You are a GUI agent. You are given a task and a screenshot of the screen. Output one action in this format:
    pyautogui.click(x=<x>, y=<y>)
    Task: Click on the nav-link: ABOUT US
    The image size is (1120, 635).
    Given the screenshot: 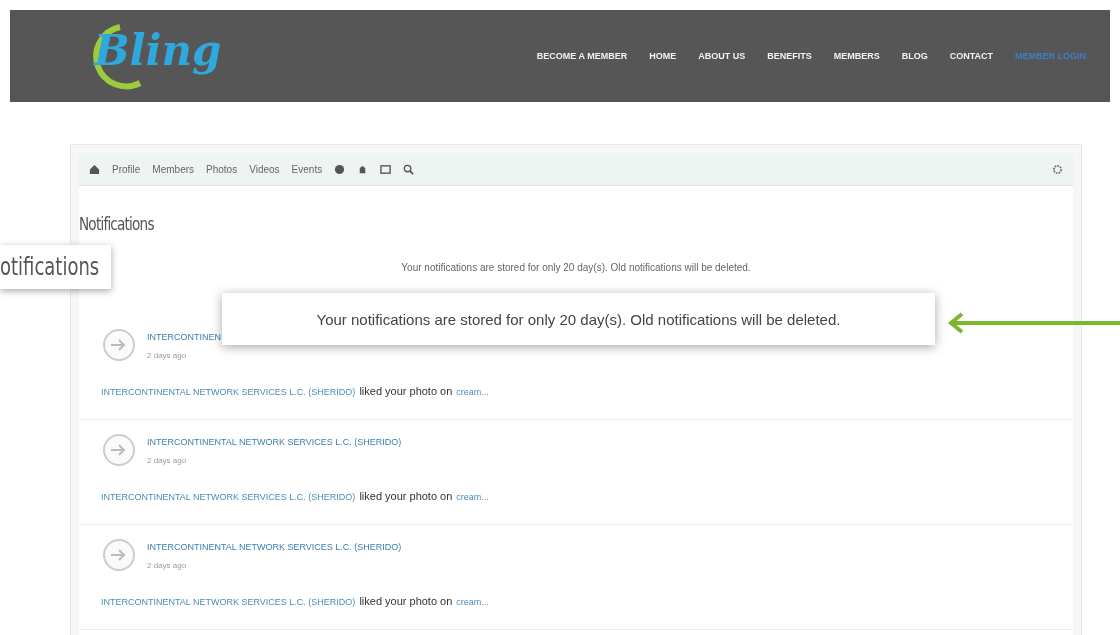 What is the action you would take?
    pyautogui.click(x=722, y=56)
    